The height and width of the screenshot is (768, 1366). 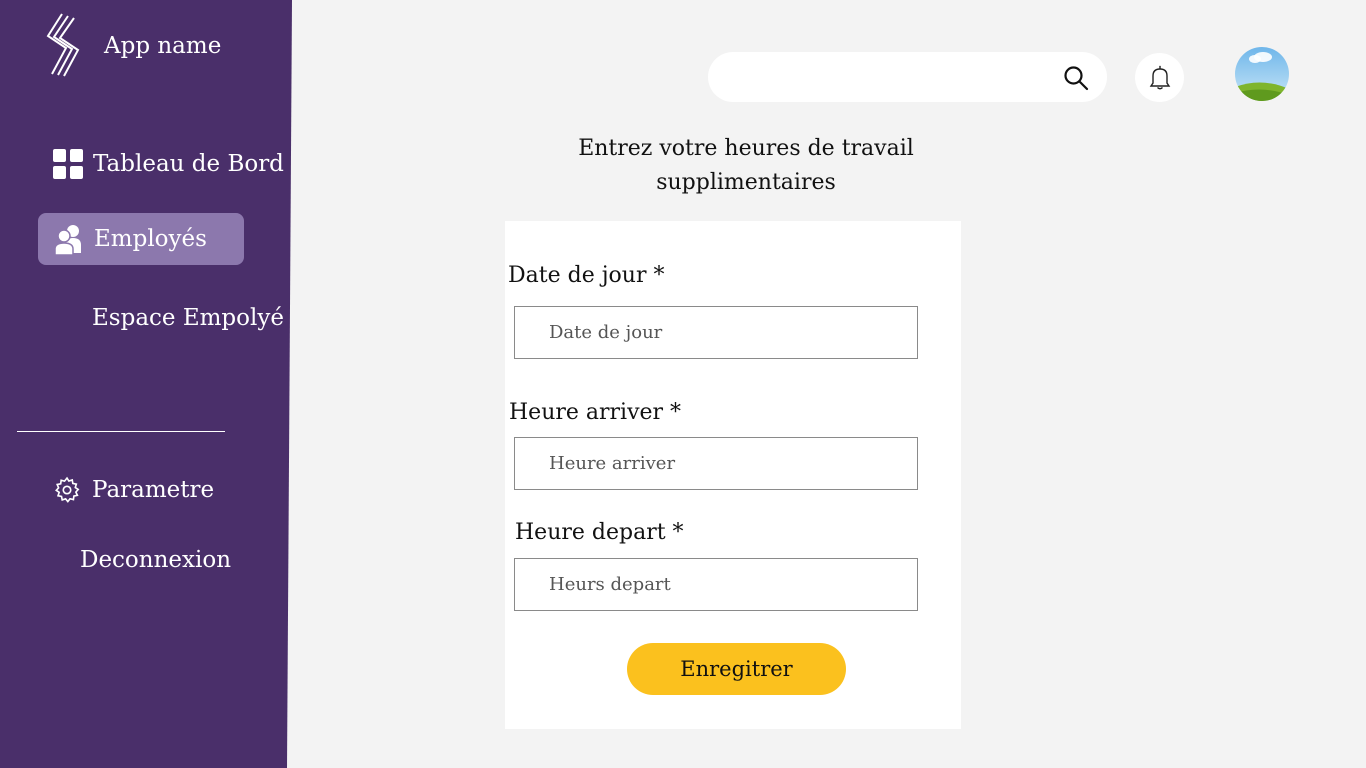 I want to click on departure-time-label: Heure depart *, so click(x=599, y=532).